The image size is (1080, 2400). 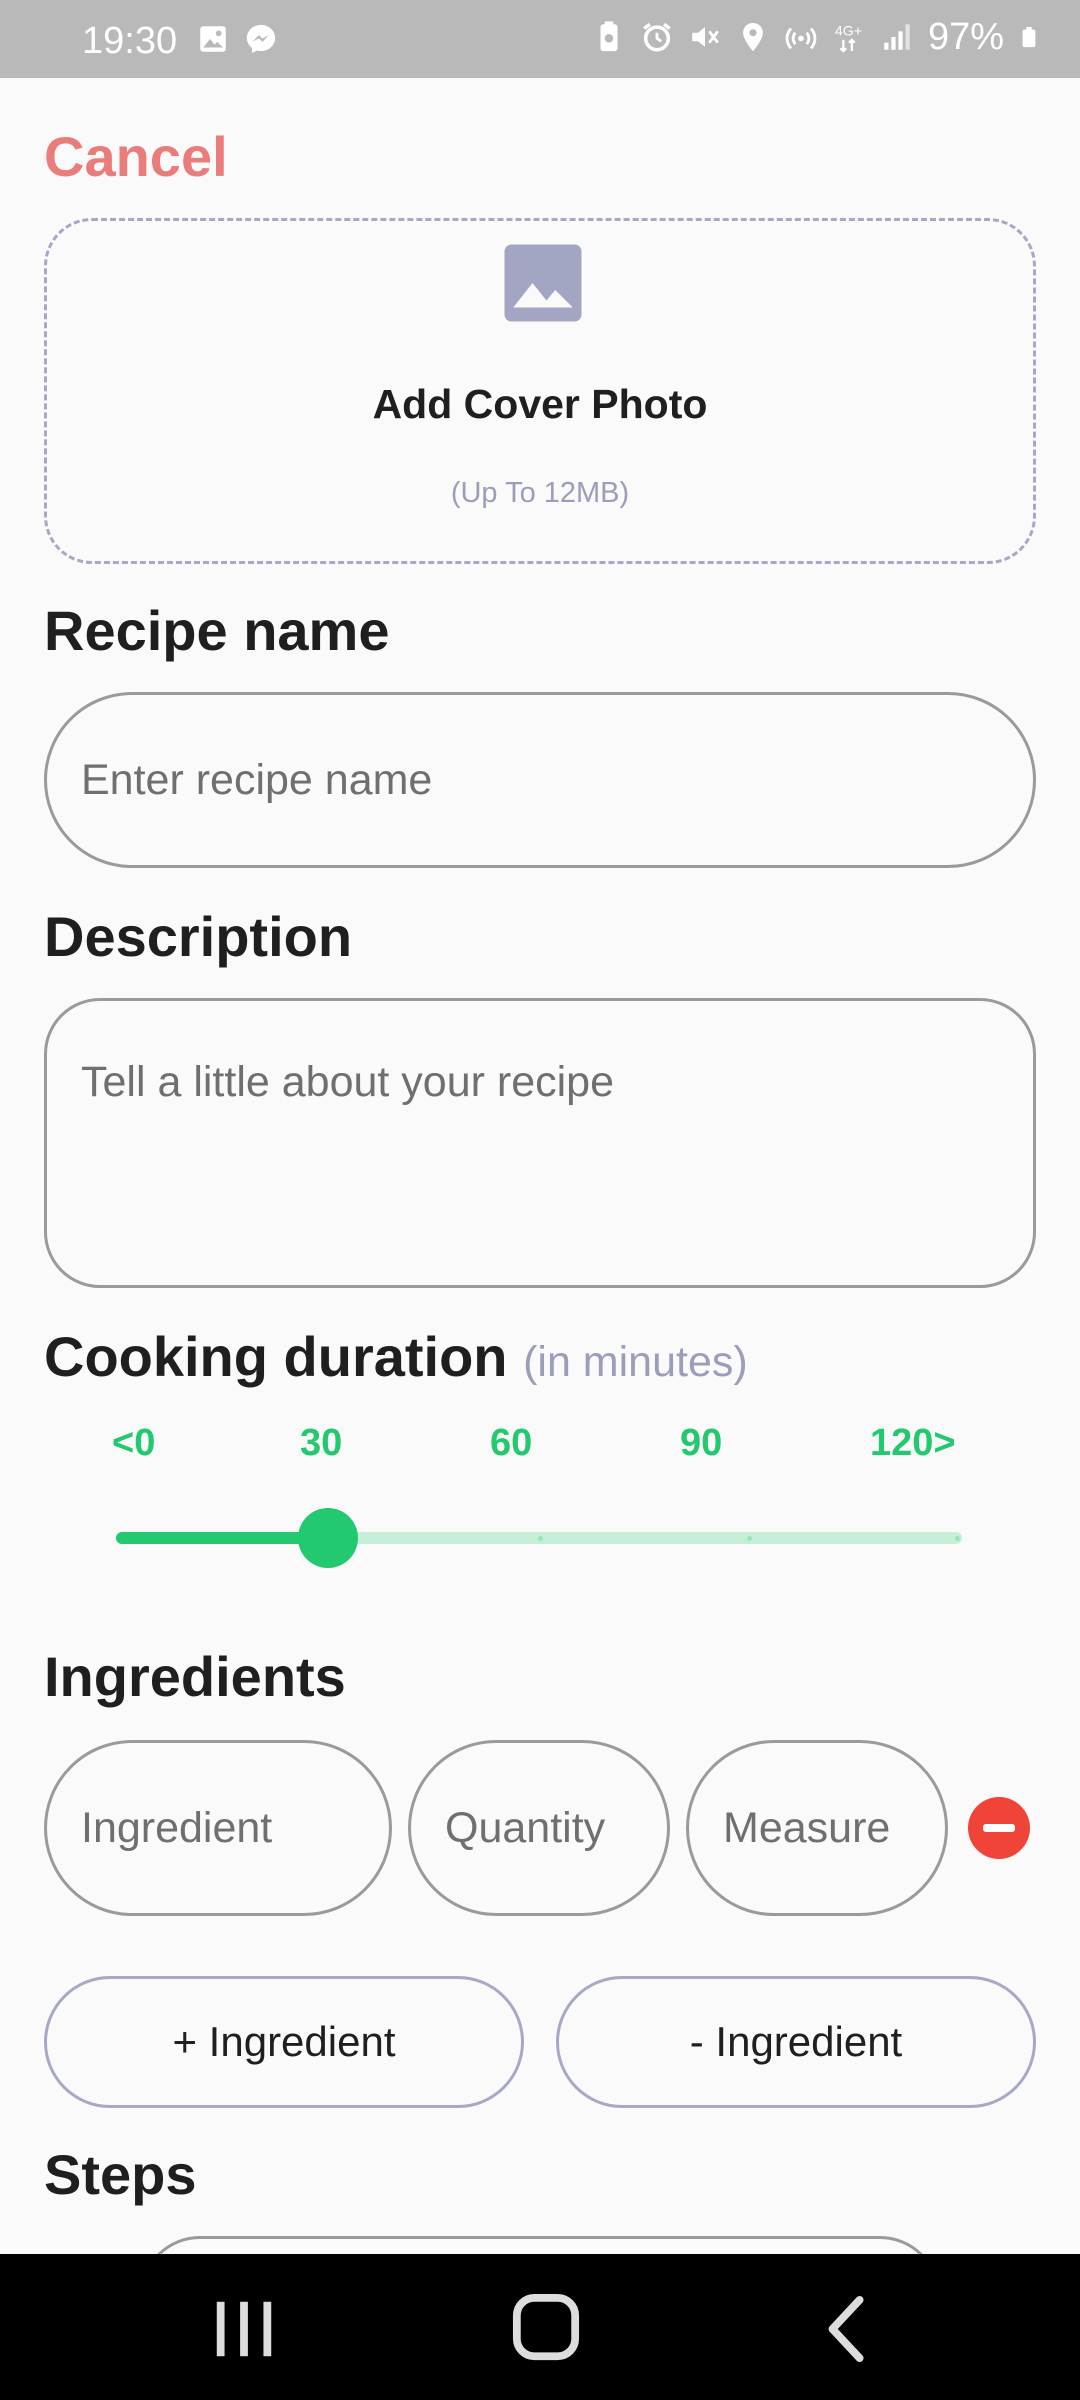 What do you see at coordinates (540, 1143) in the screenshot?
I see `description-input` at bounding box center [540, 1143].